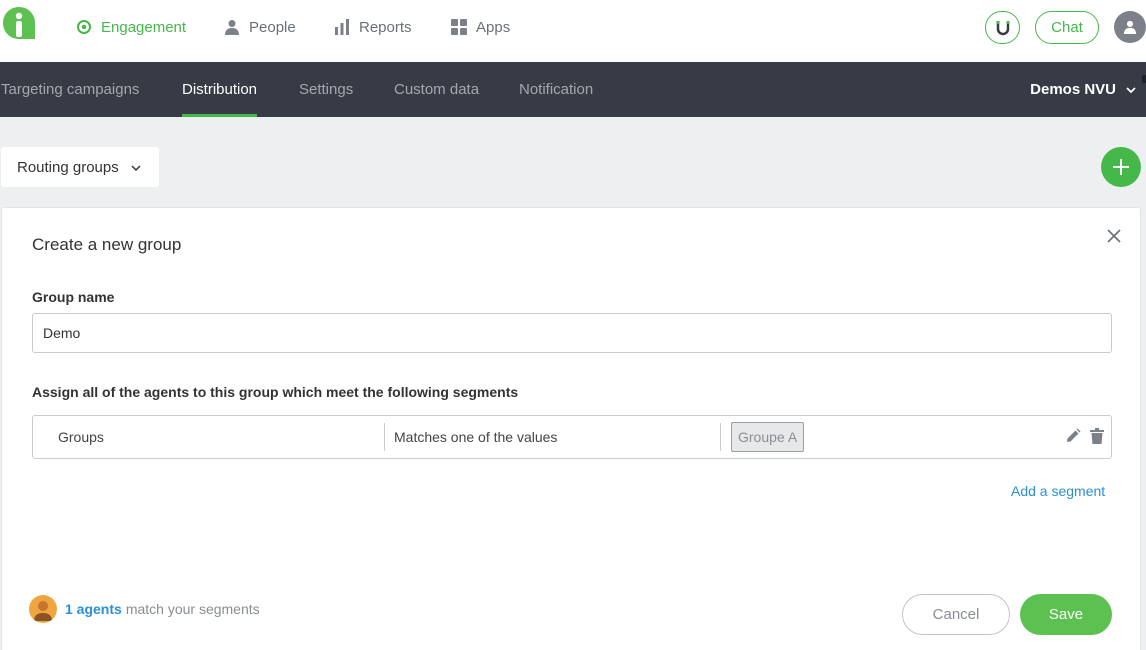 This screenshot has height=650, width=1146. I want to click on magnet-icon, so click(1002, 27).